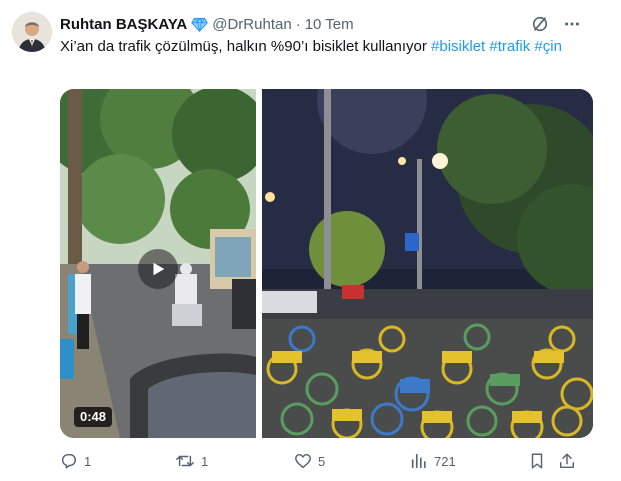 This screenshot has width=621, height=481. Describe the element at coordinates (303, 461) in the screenshot. I see `heart-icon` at that location.